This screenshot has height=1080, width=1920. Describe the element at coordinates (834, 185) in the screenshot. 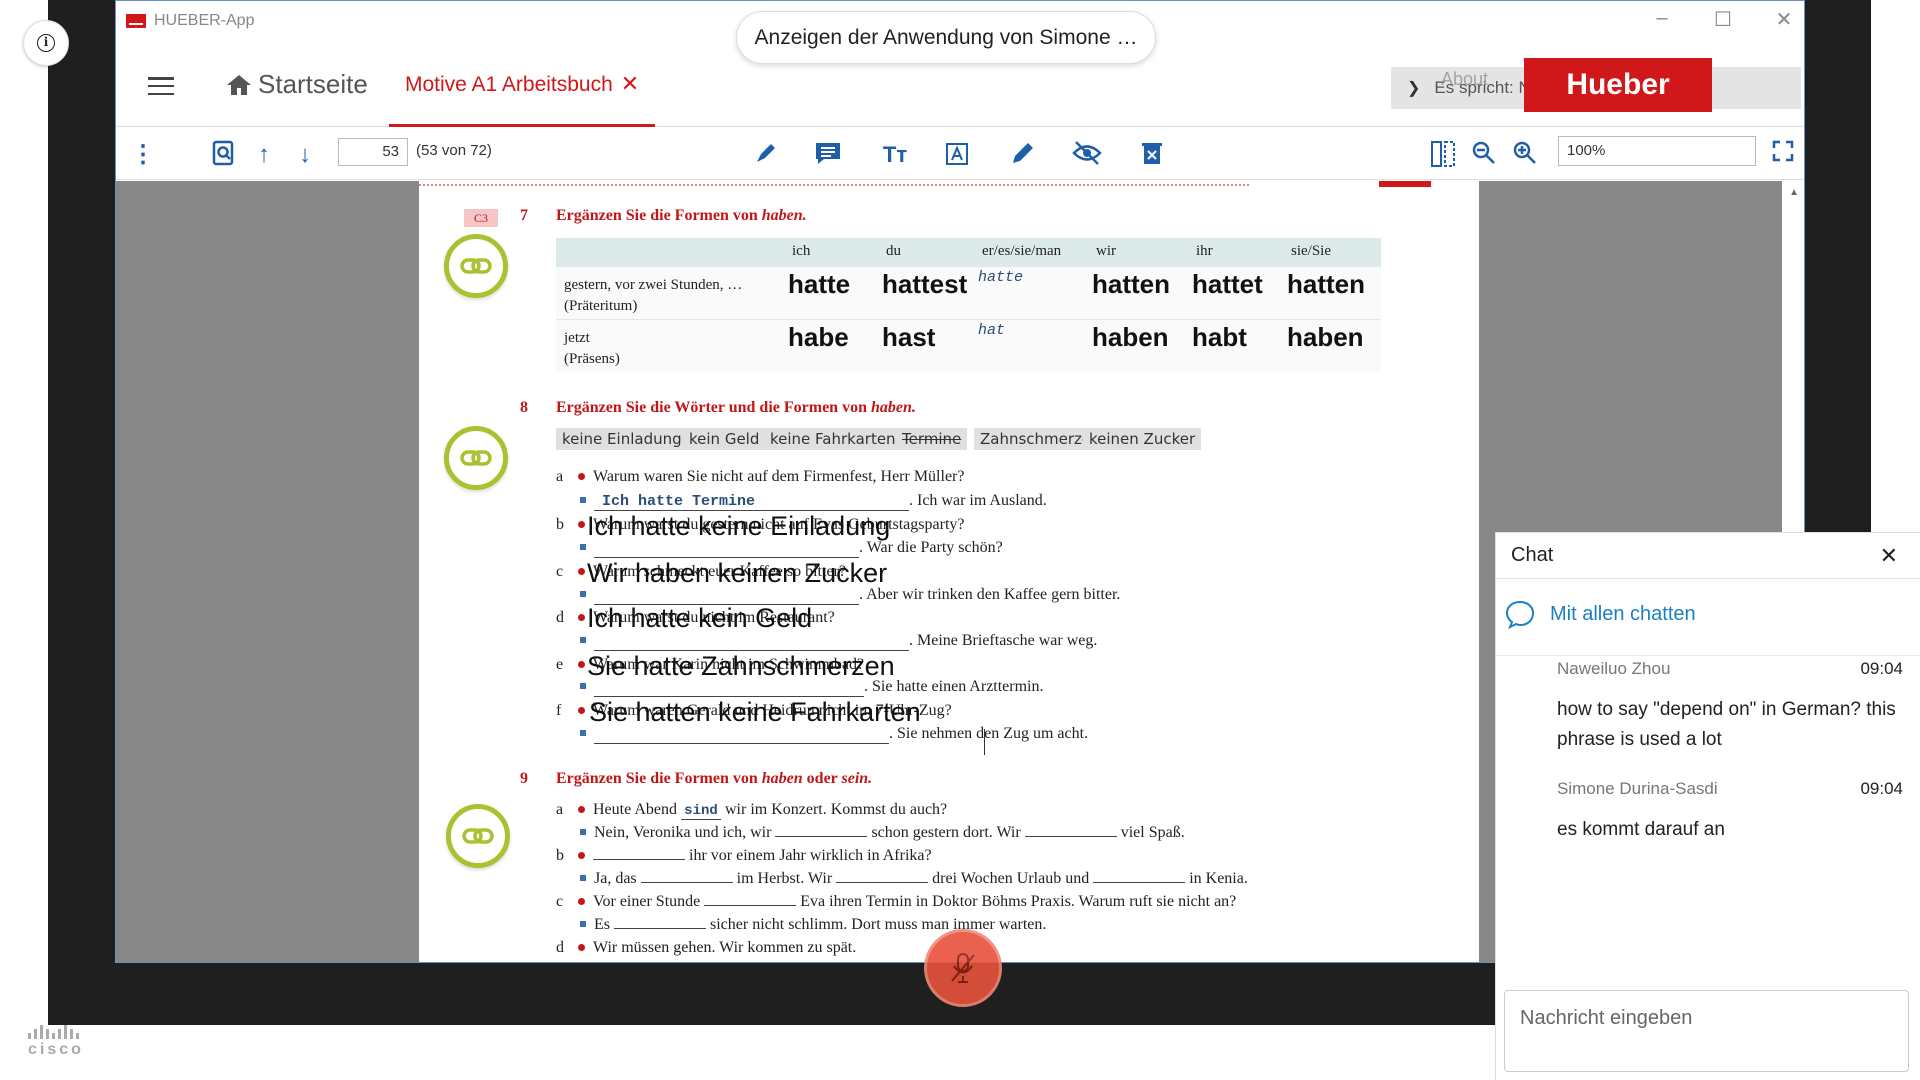

I see `page-divider` at that location.